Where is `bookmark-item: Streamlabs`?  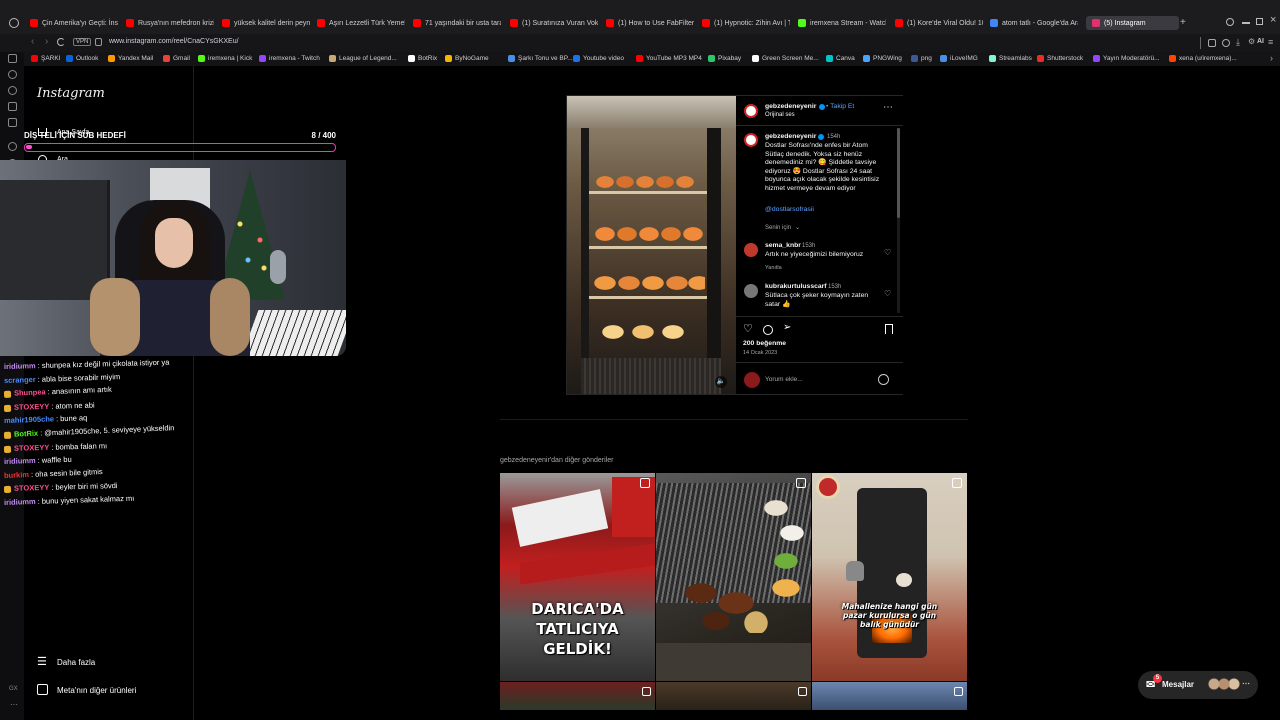 bookmark-item: Streamlabs is located at coordinates (1010, 58).